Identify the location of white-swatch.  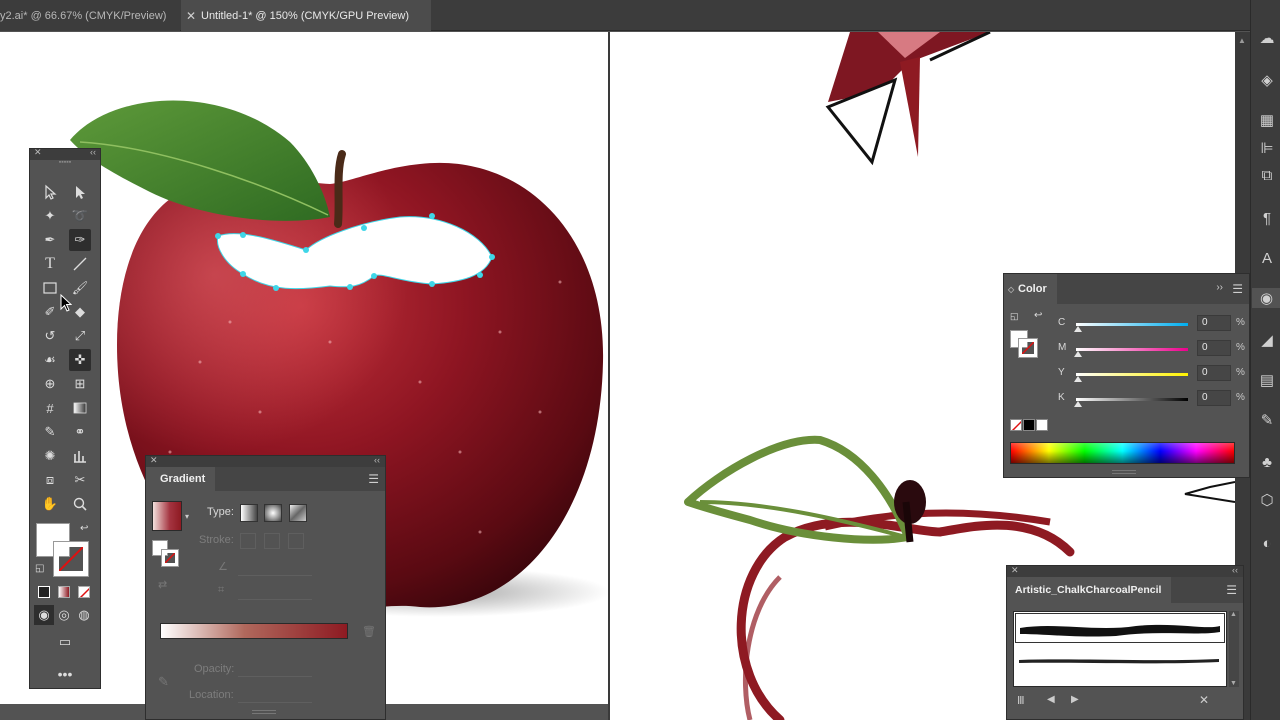
(1042, 425).